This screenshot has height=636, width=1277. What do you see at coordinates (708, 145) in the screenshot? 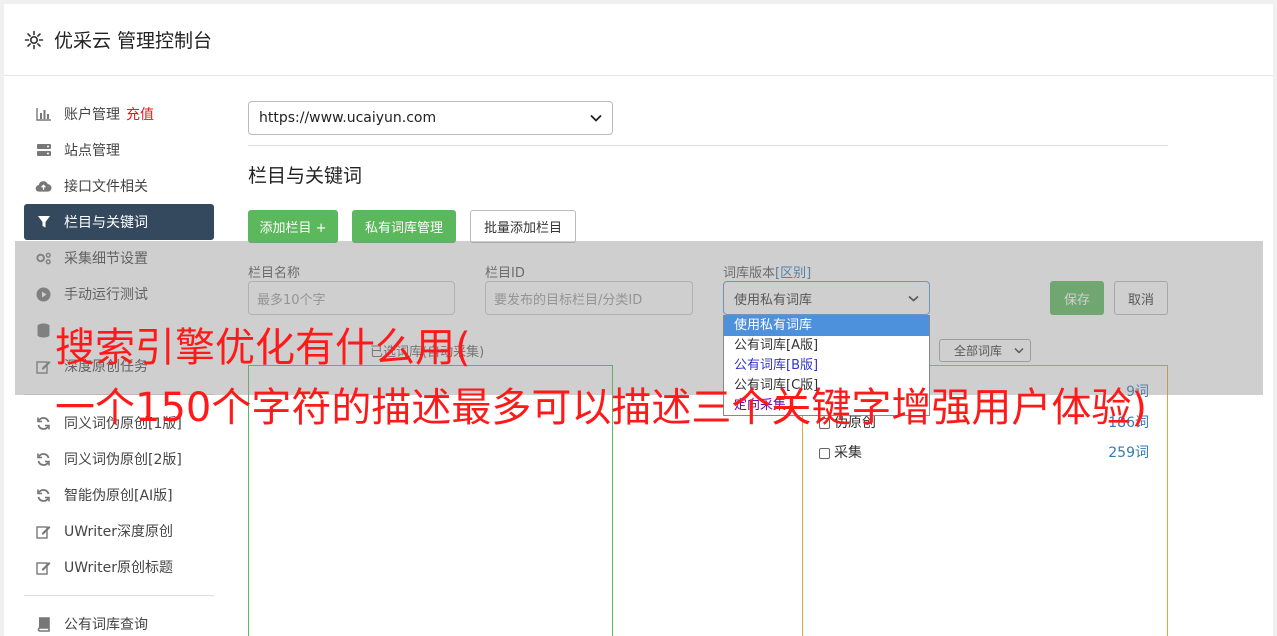
I see `section-divider` at bounding box center [708, 145].